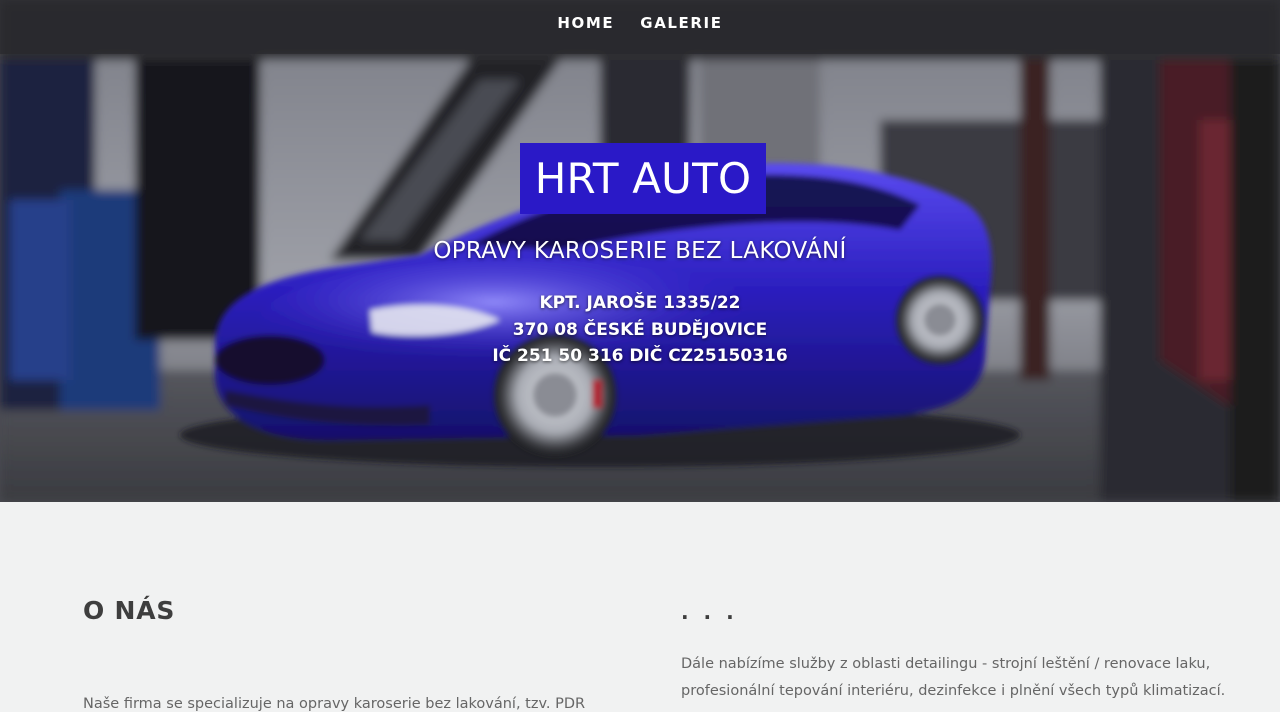 This screenshot has width=1280, height=712. Describe the element at coordinates (681, 15) in the screenshot. I see `nav-gallery-link: GALERIE` at that location.